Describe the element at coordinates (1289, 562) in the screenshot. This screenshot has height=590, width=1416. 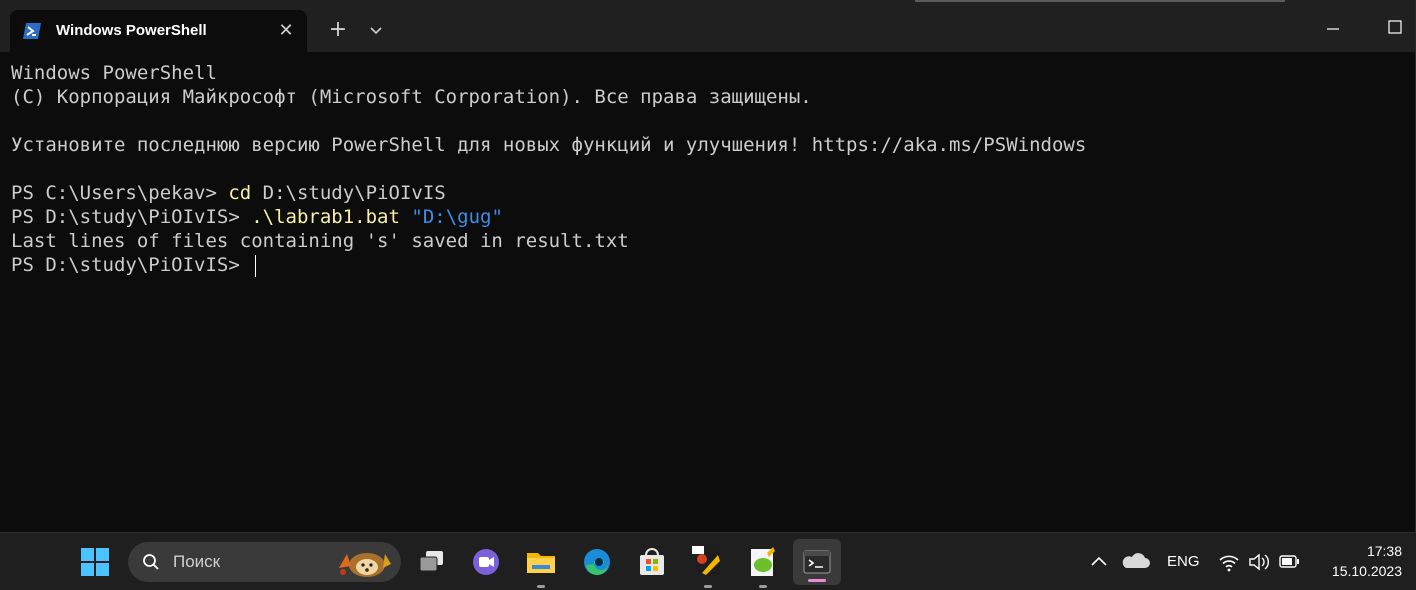
I see `battery-icon` at that location.